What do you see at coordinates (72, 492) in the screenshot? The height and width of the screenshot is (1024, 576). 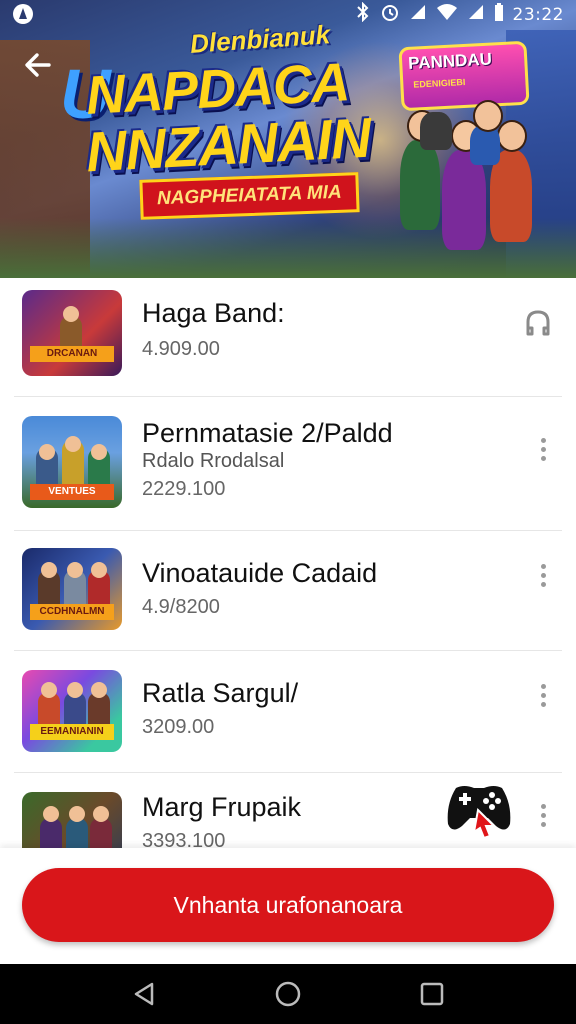 I see `thumb-label: VENTUES` at bounding box center [72, 492].